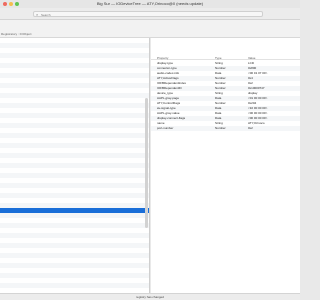 The width and height of the screenshot is (320, 300). Describe the element at coordinates (251, 58) in the screenshot. I see `value-column-header: Value` at that location.